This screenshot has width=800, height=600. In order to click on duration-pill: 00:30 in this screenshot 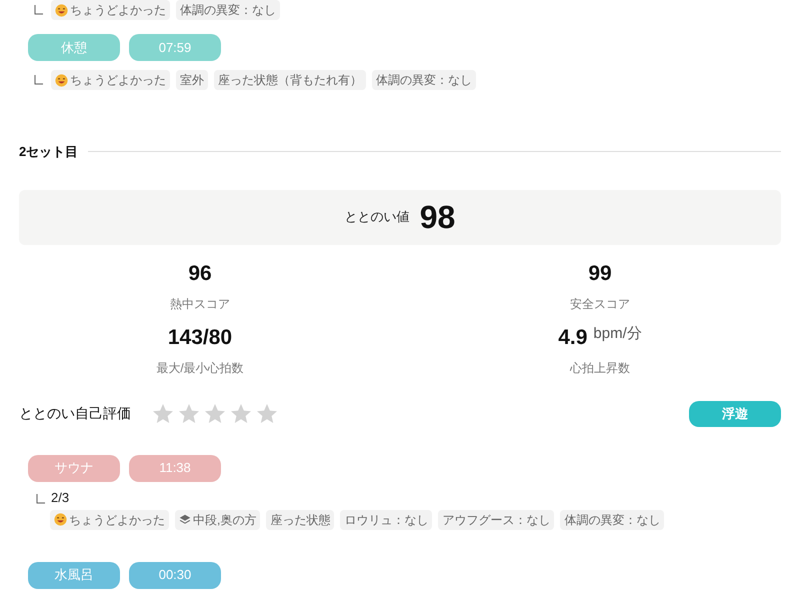, I will do `click(175, 575)`.